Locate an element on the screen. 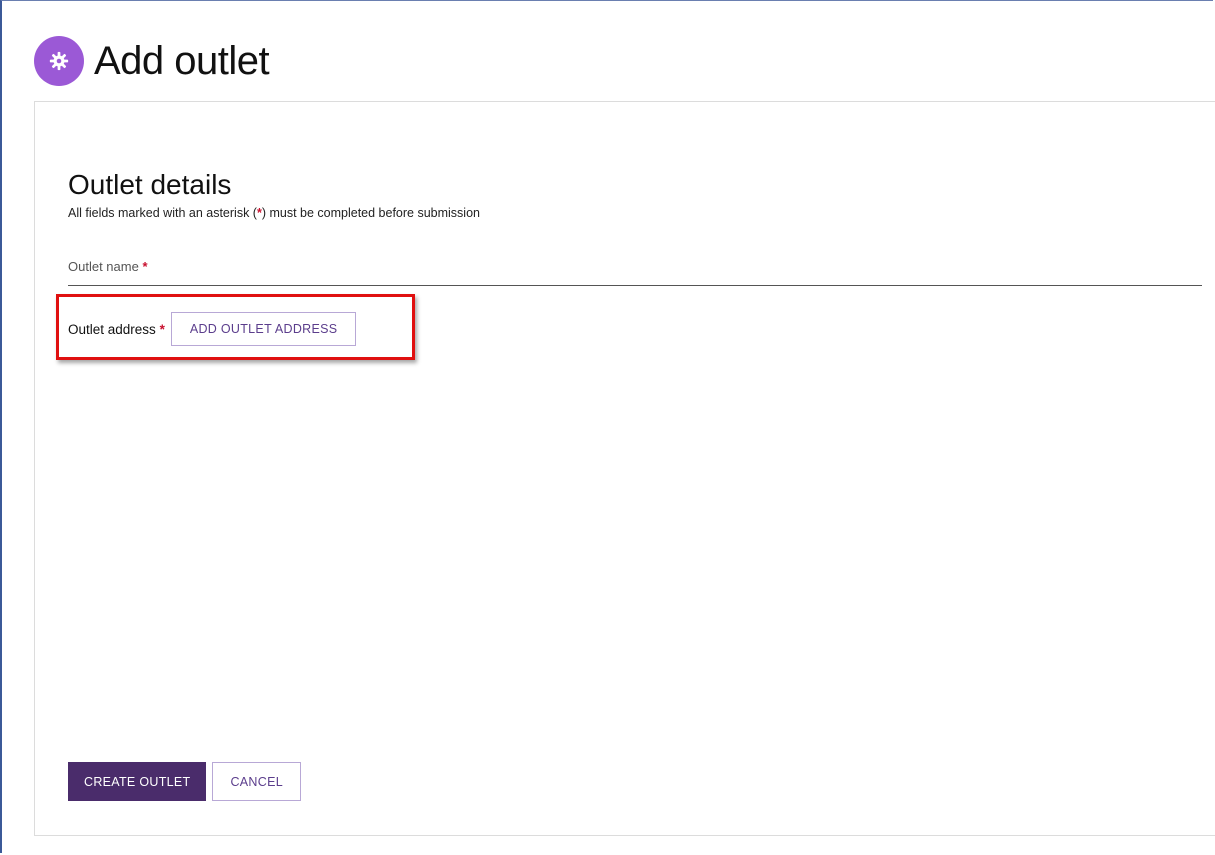 Image resolution: width=1215 pixels, height=855 pixels. outlet-name-required-marker: * is located at coordinates (145, 266).